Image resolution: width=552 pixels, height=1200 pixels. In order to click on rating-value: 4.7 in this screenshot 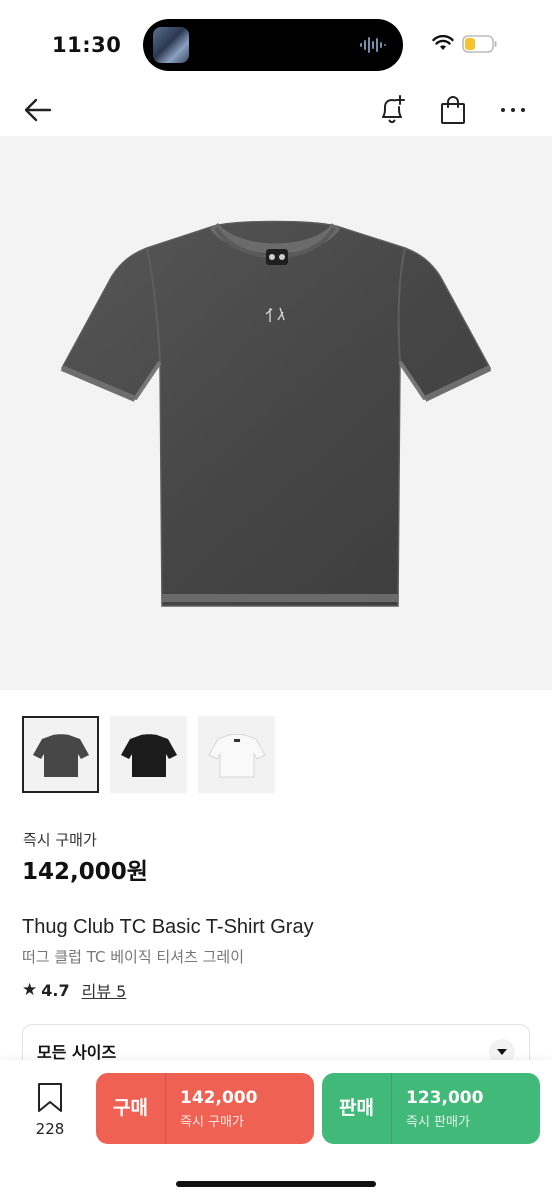, I will do `click(55, 990)`.